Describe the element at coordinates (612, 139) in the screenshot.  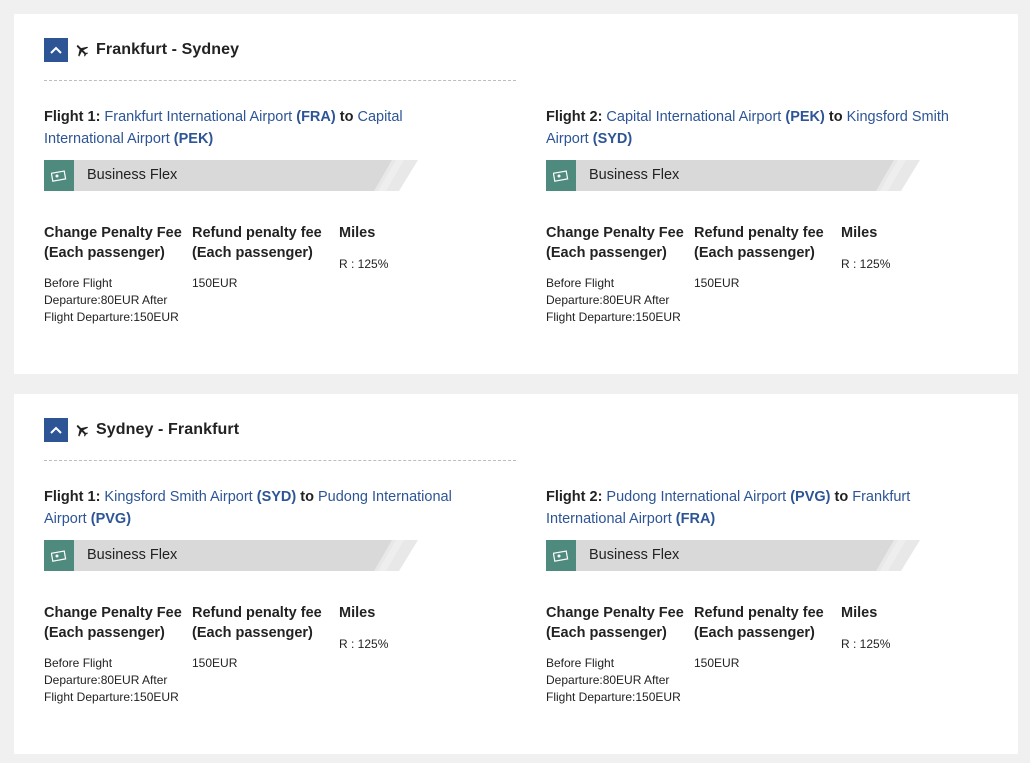
I see `destination-code: (SYD)` at that location.